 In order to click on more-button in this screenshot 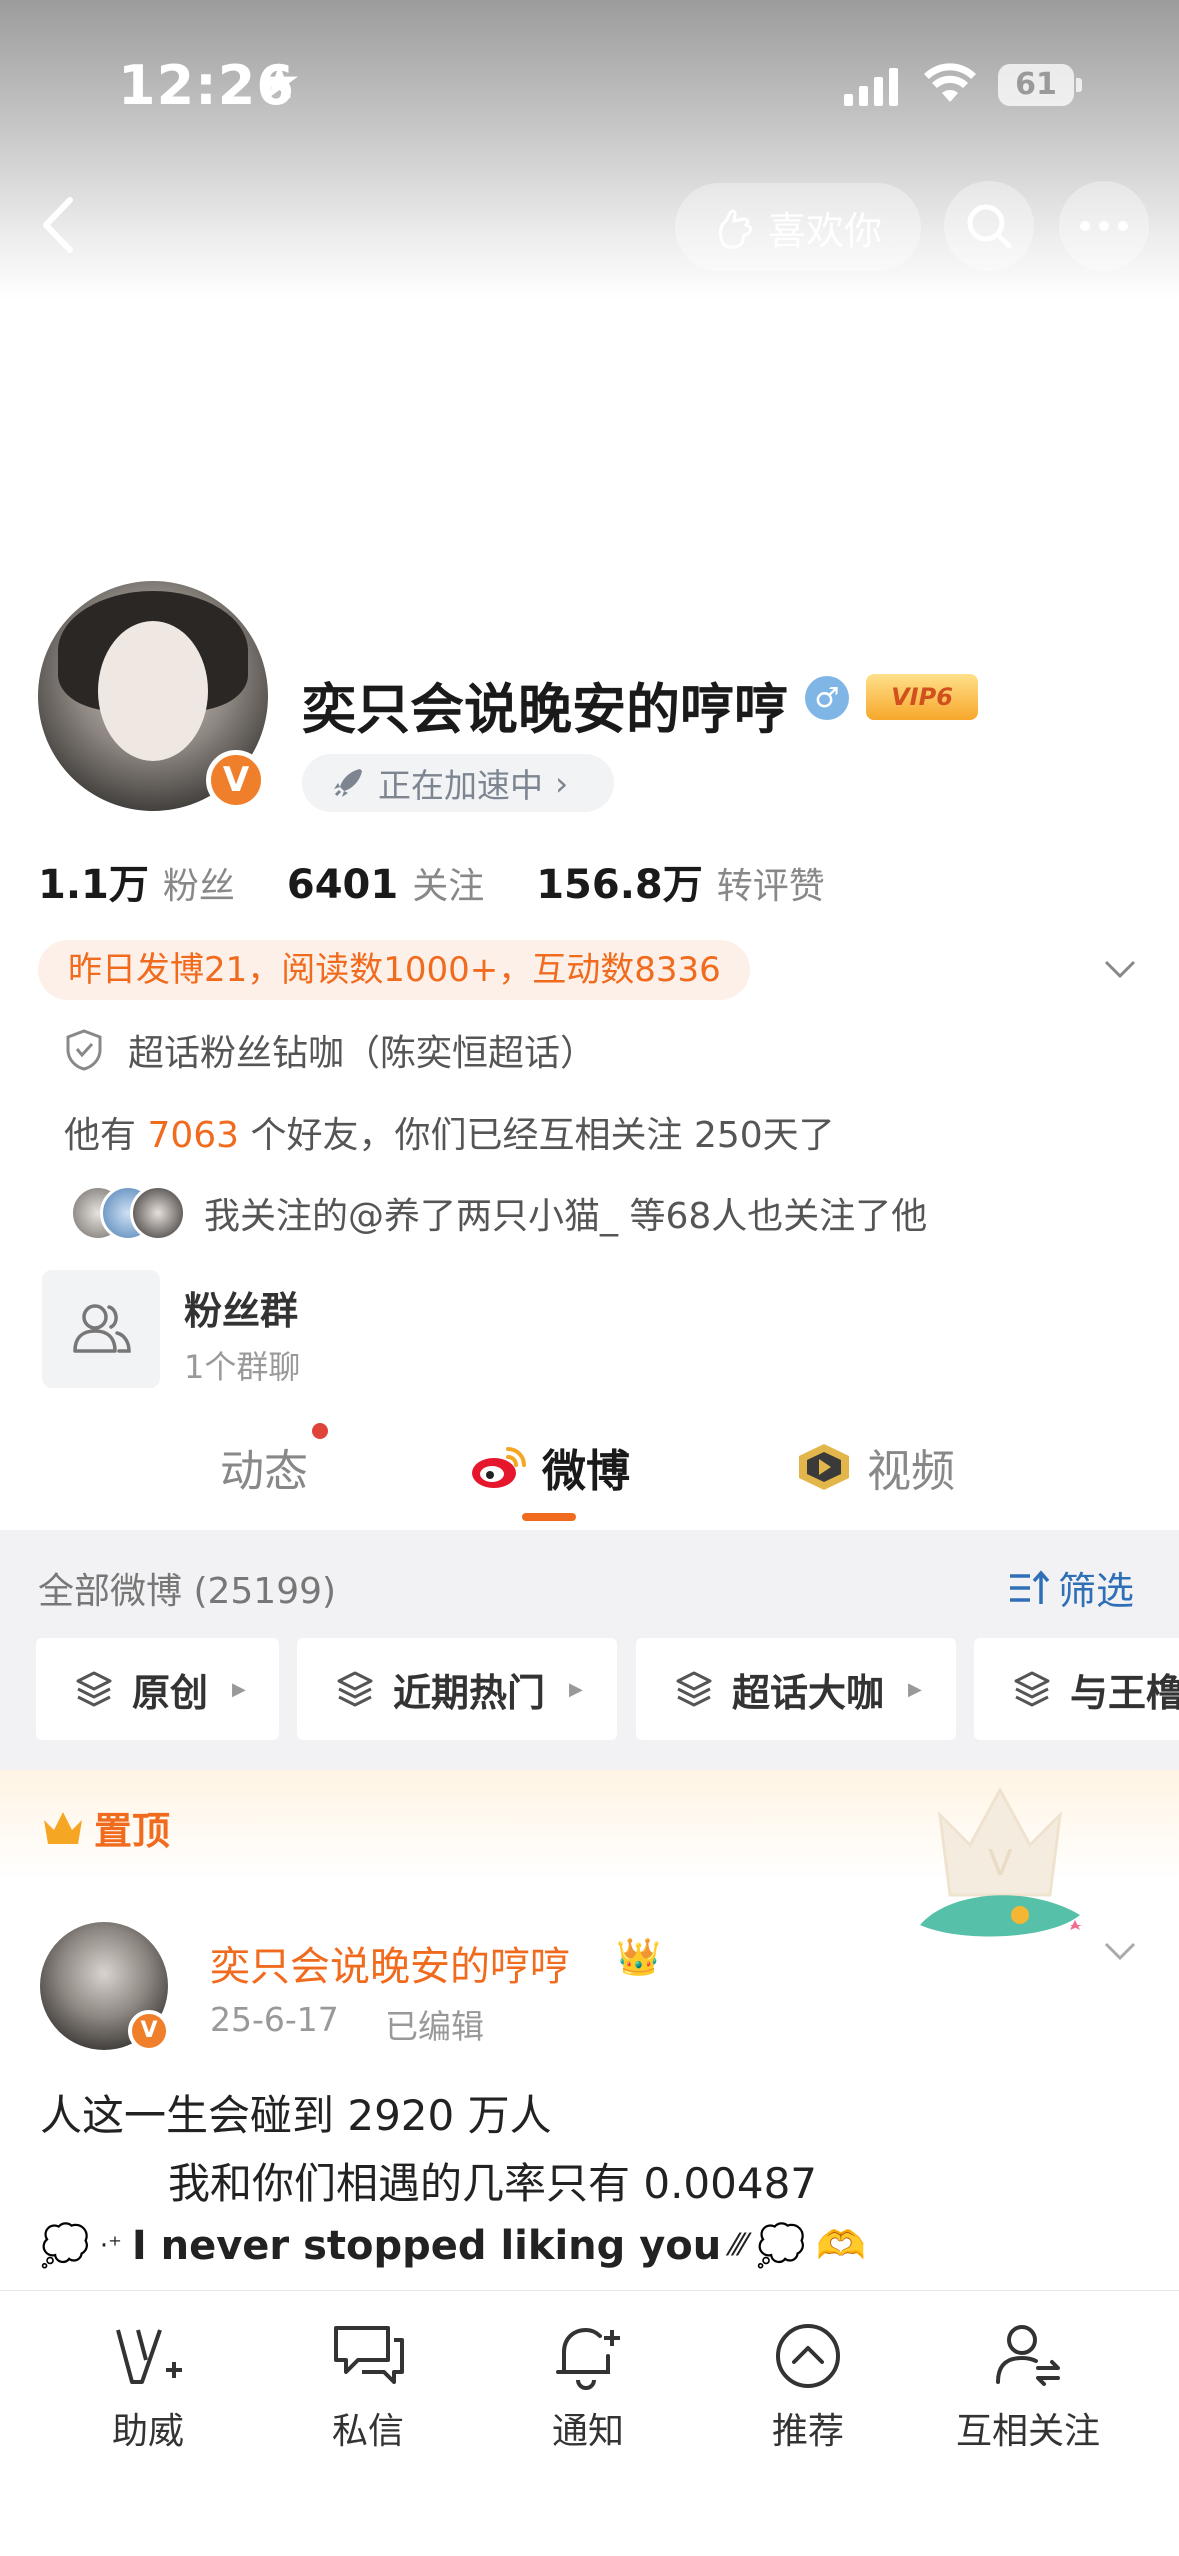, I will do `click(1104, 226)`.